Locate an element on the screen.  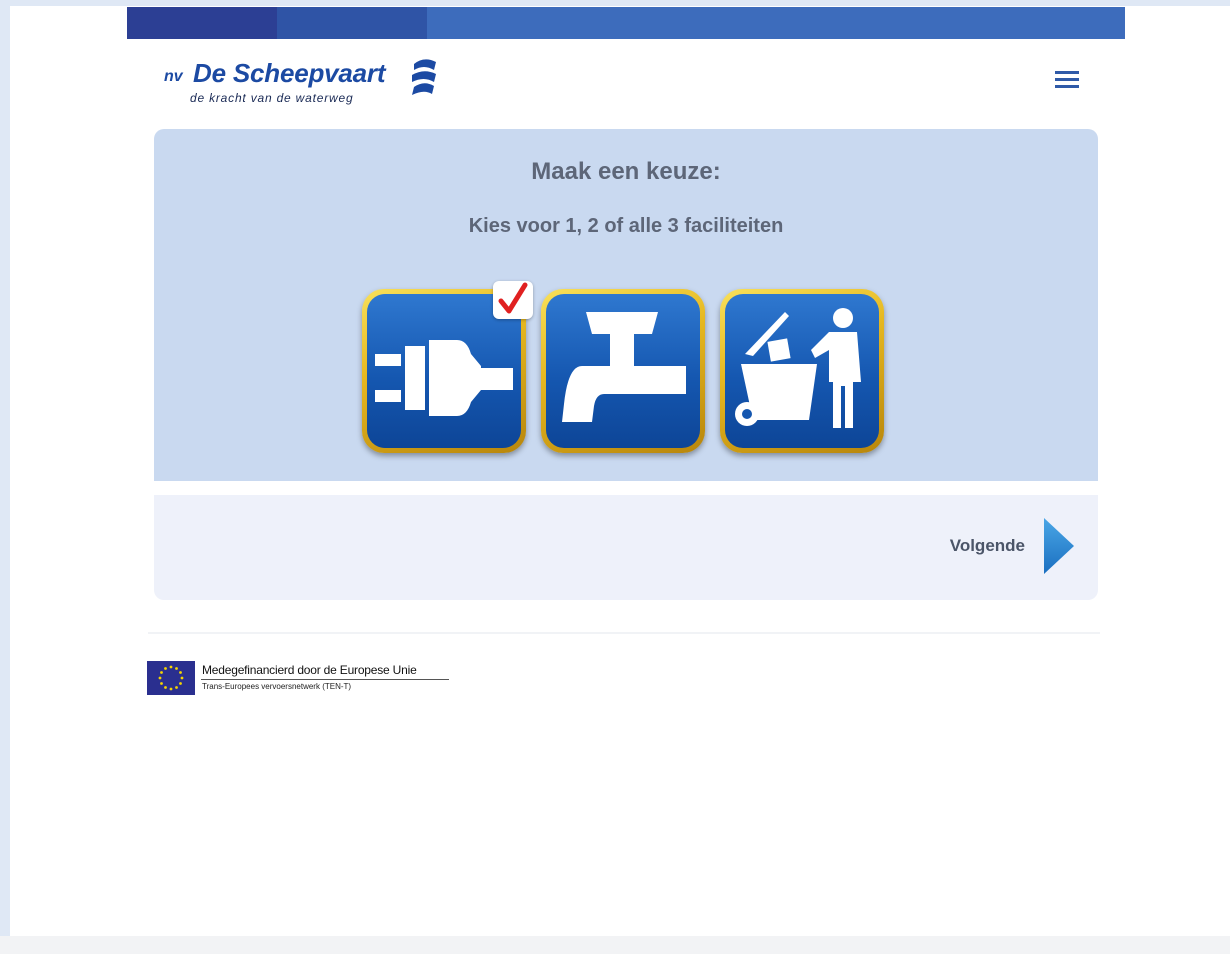
page-subtitle: Kies voor 1, 2 of alle 3 faciliteiten is located at coordinates (626, 226).